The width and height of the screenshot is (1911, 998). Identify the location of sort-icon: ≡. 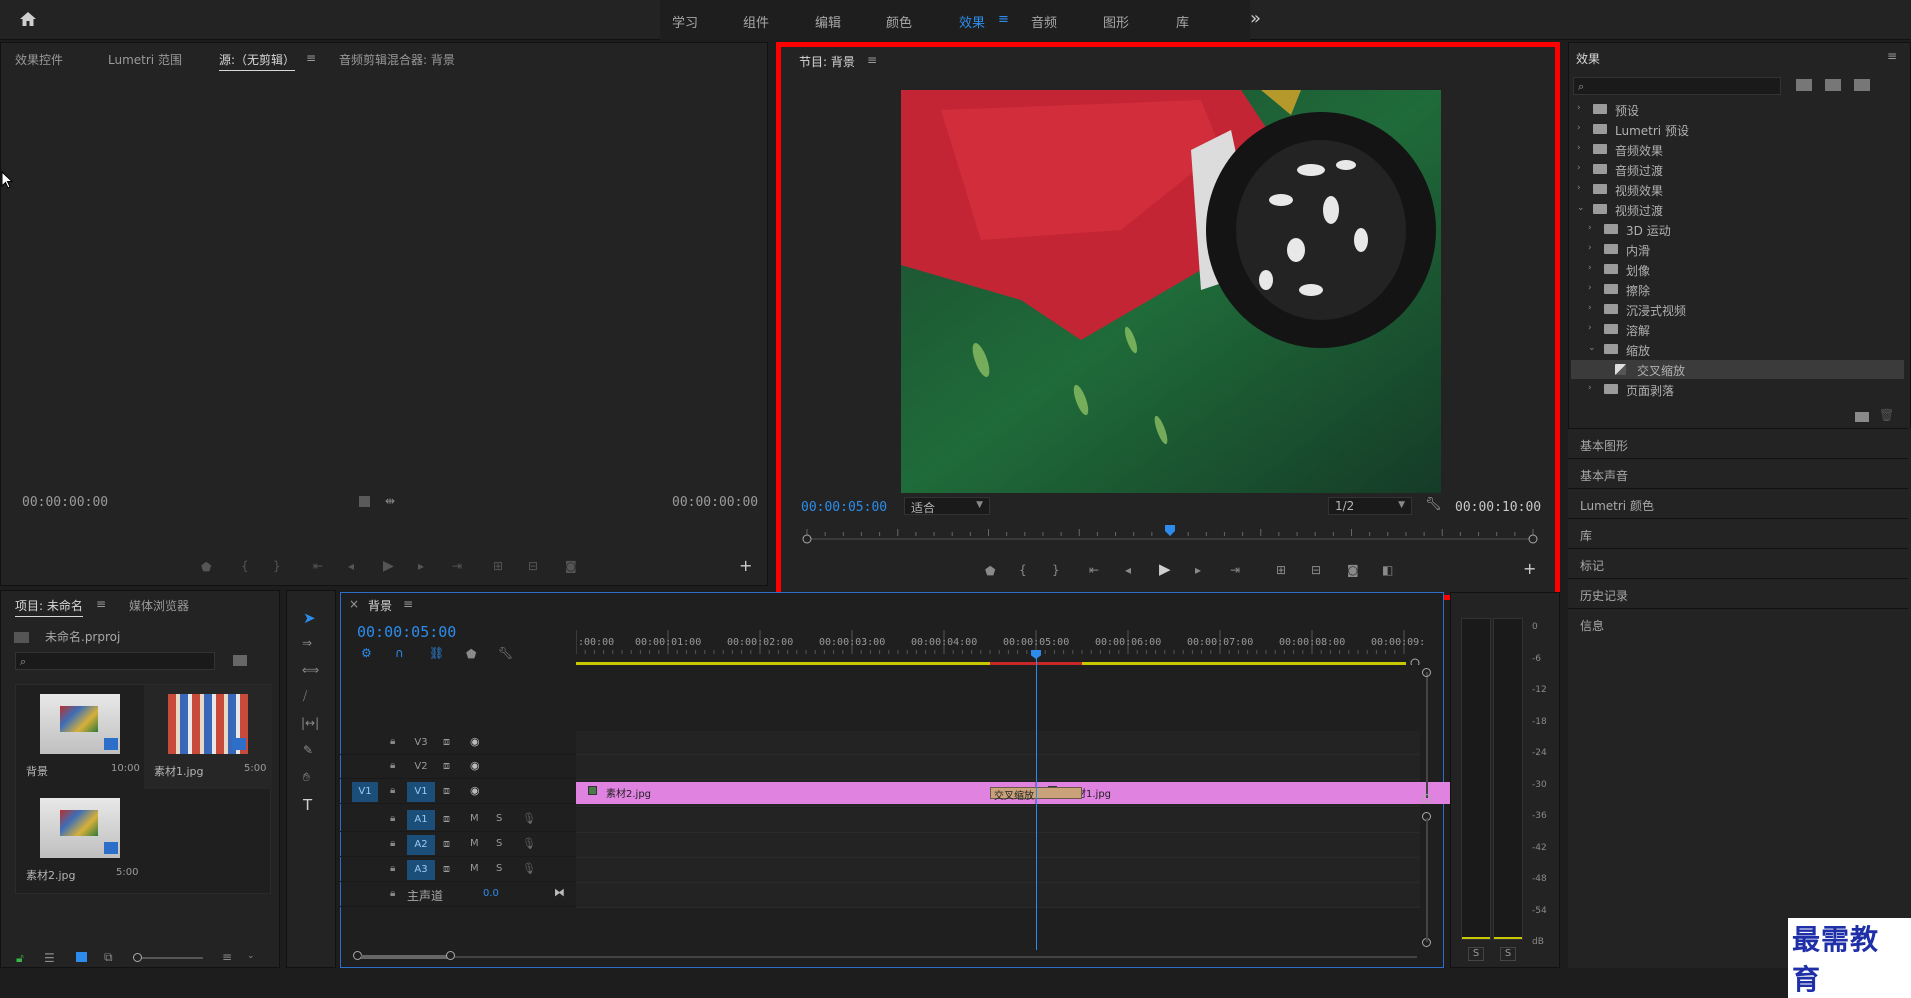
(227, 957).